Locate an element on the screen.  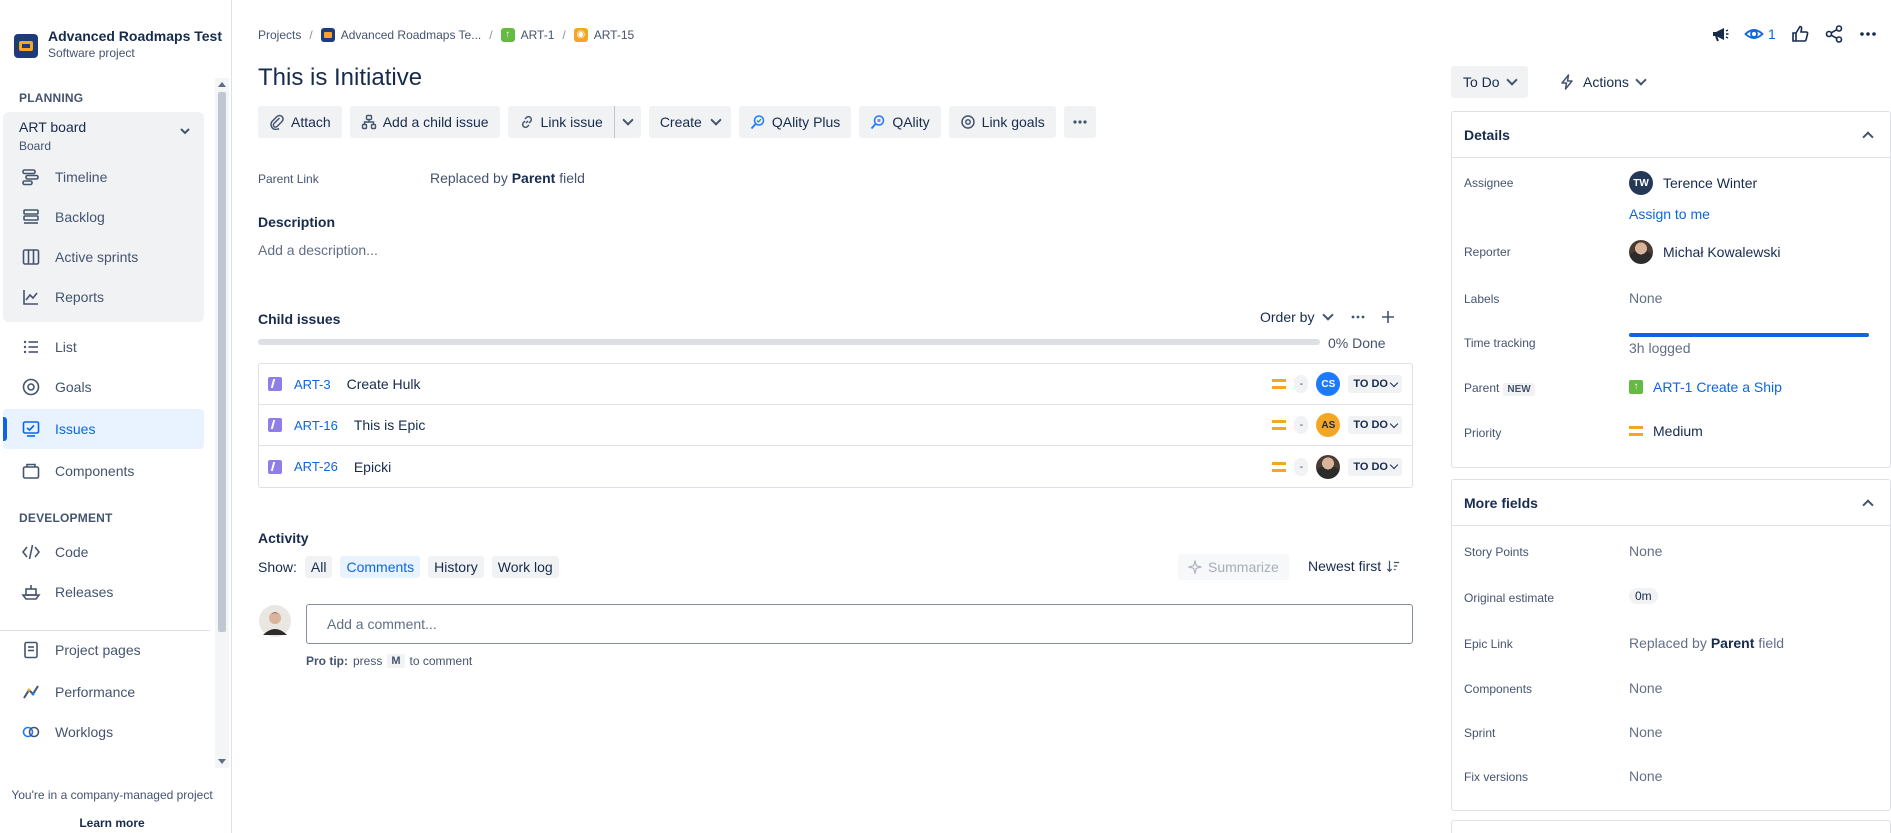
avatar: CS is located at coordinates (1328, 384).